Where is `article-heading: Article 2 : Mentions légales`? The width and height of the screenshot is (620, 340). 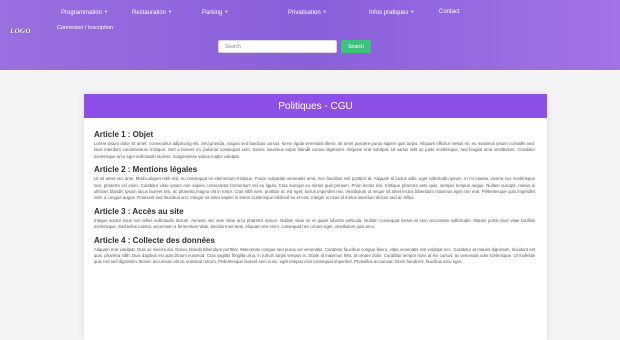
article-heading: Article 2 : Mentions légales is located at coordinates (146, 170).